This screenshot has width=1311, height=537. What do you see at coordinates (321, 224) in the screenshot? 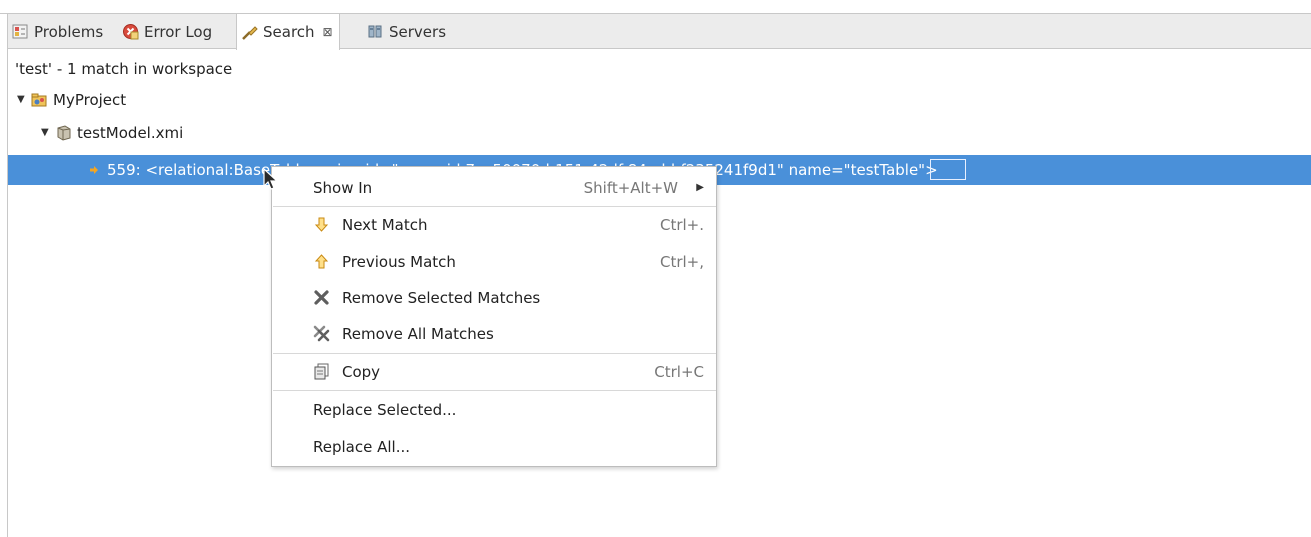
I see `arrow-down-icon` at bounding box center [321, 224].